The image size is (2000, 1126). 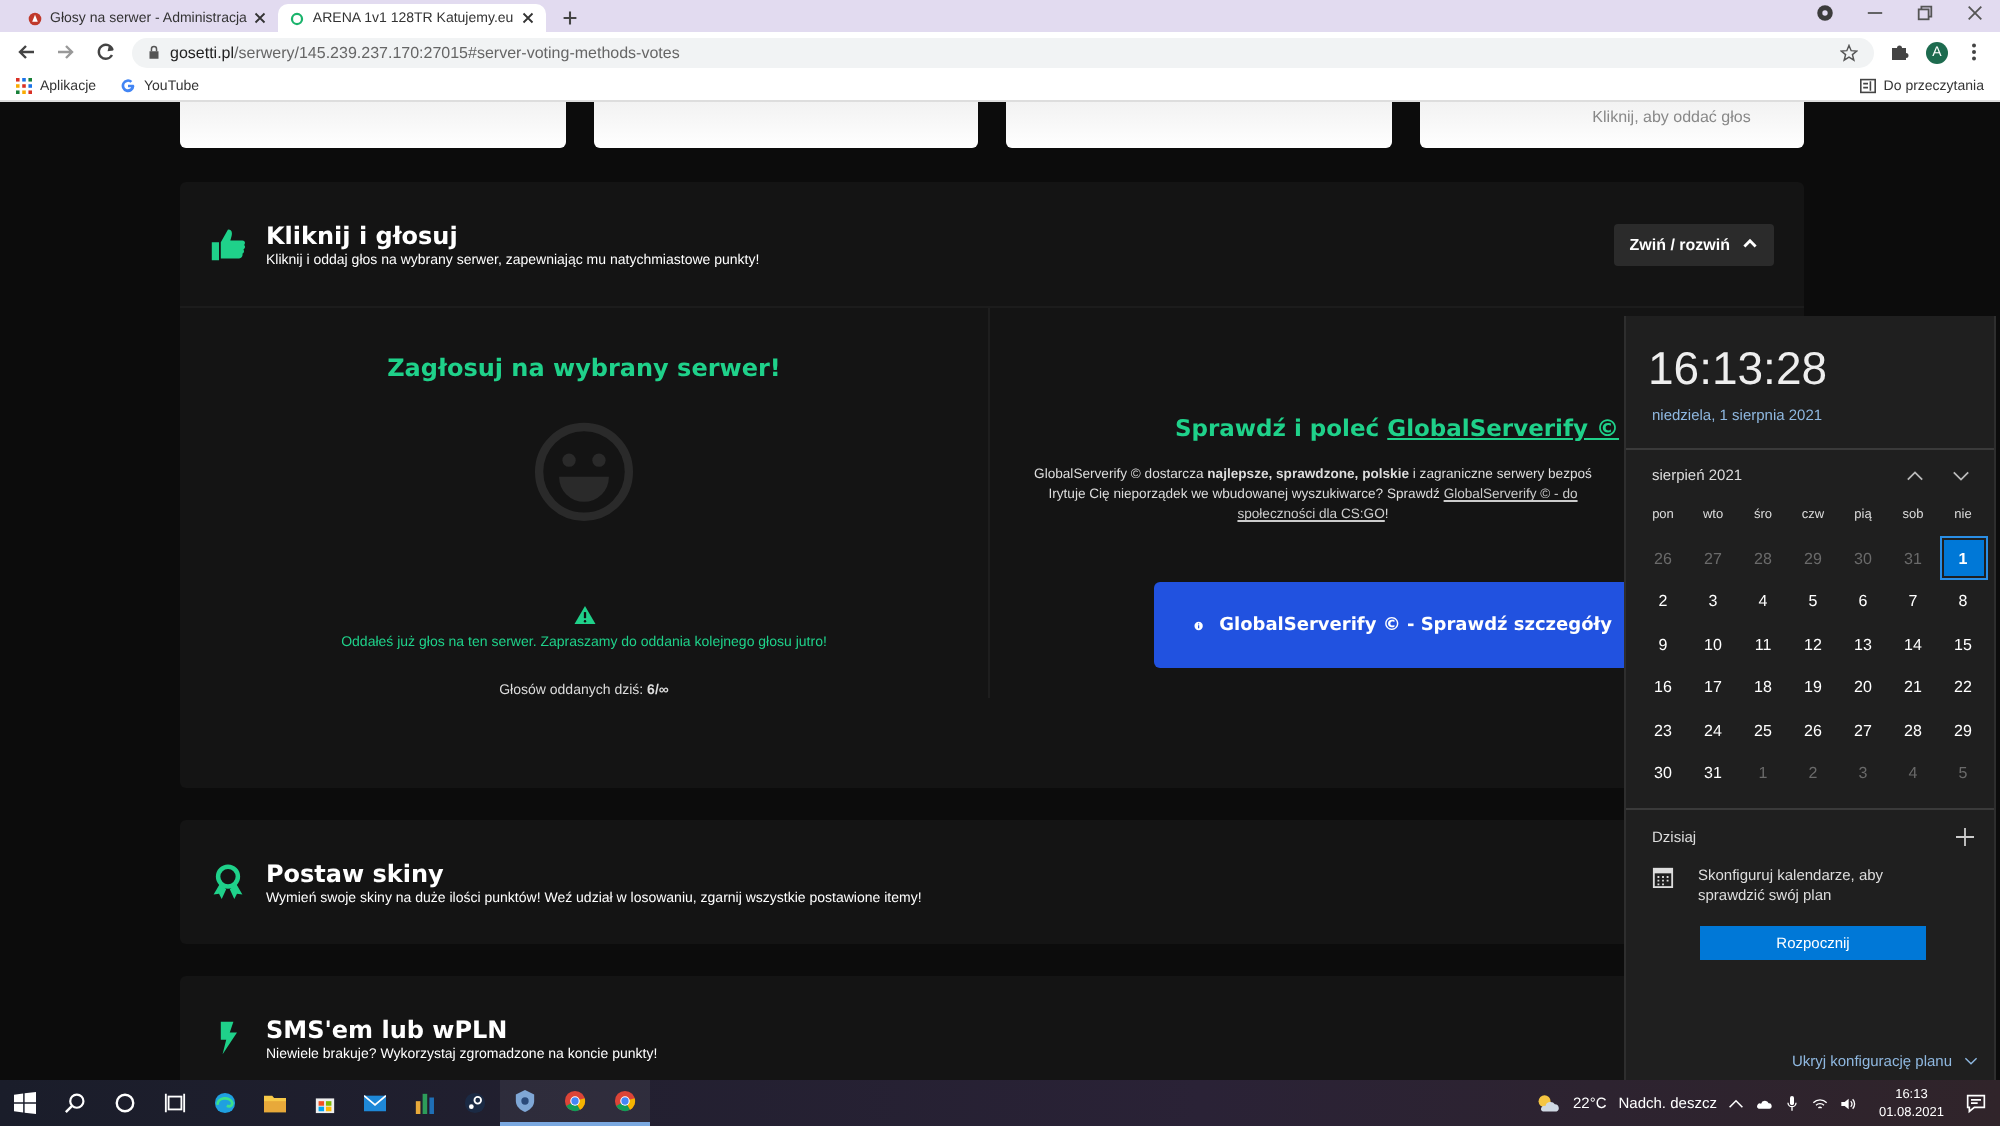 What do you see at coordinates (1848, 1103) in the screenshot?
I see `speaker-icon` at bounding box center [1848, 1103].